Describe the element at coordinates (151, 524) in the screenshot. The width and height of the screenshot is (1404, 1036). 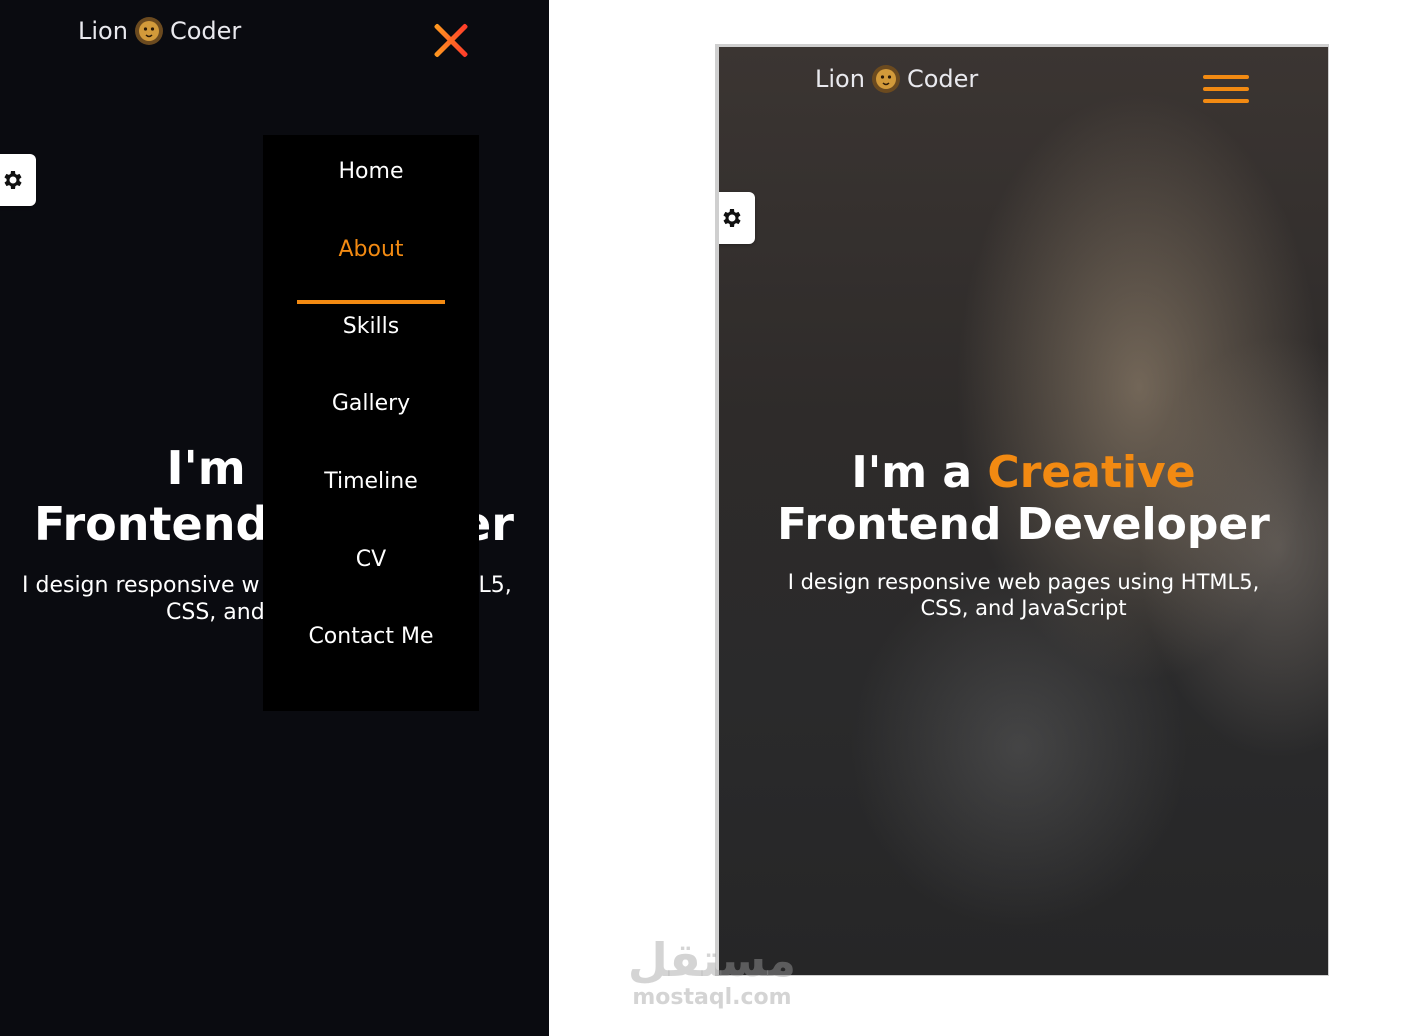
I see `hero-heading-line2-left: Frontend` at that location.